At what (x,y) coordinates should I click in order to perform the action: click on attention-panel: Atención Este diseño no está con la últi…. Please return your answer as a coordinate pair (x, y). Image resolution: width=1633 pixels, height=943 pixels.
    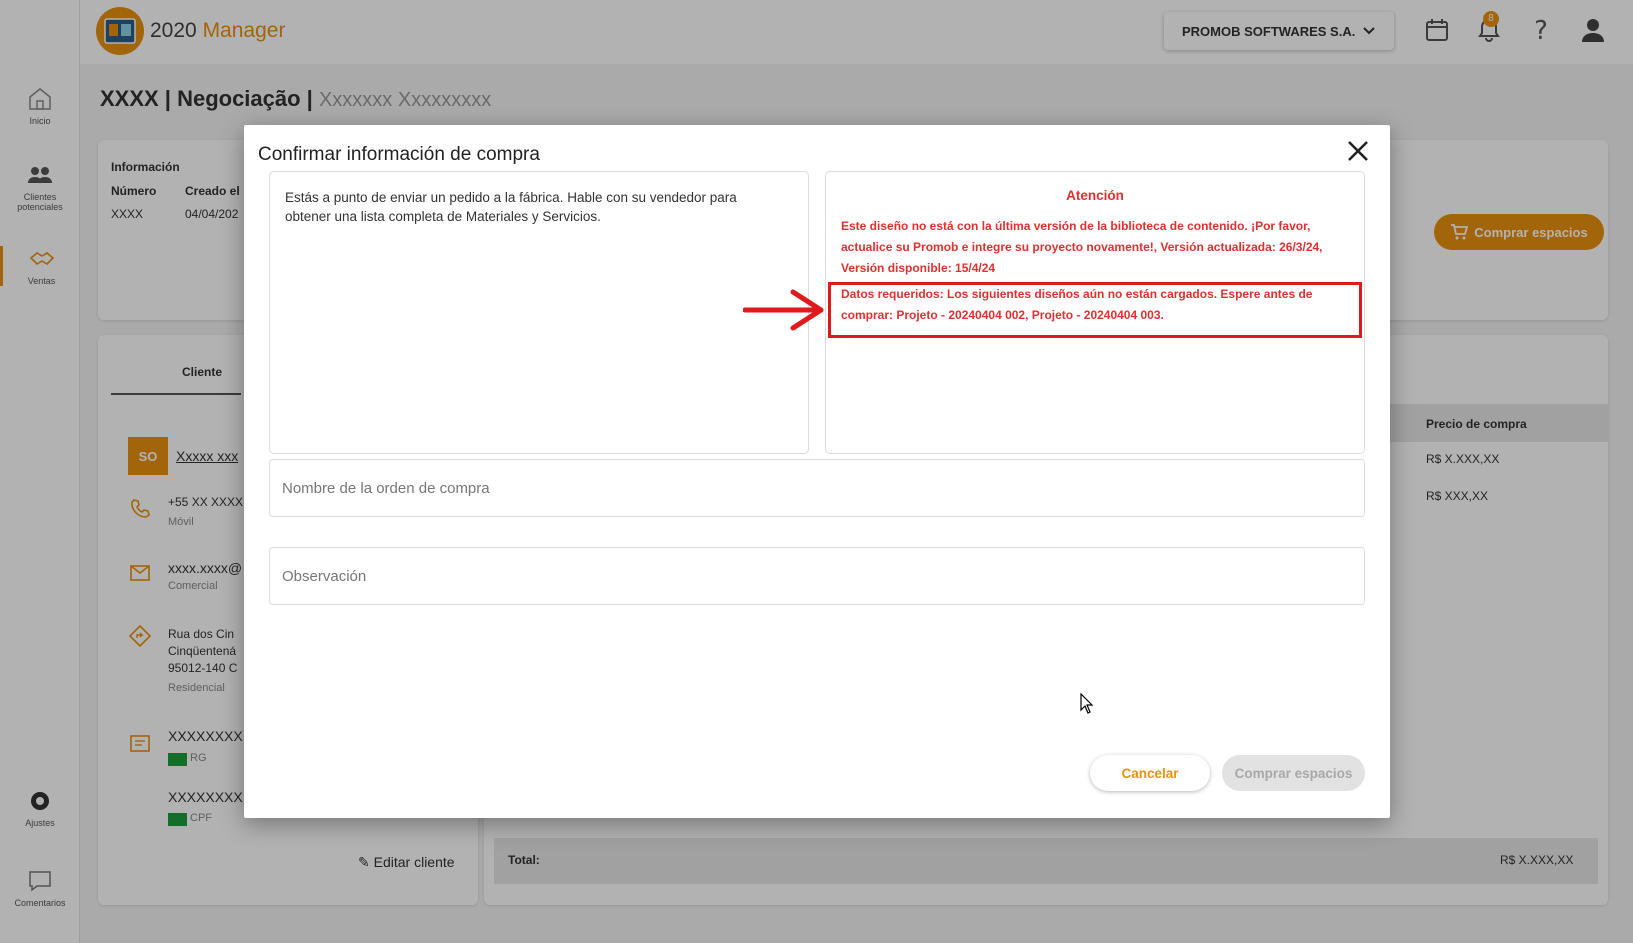
    Looking at the image, I should click on (1095, 312).